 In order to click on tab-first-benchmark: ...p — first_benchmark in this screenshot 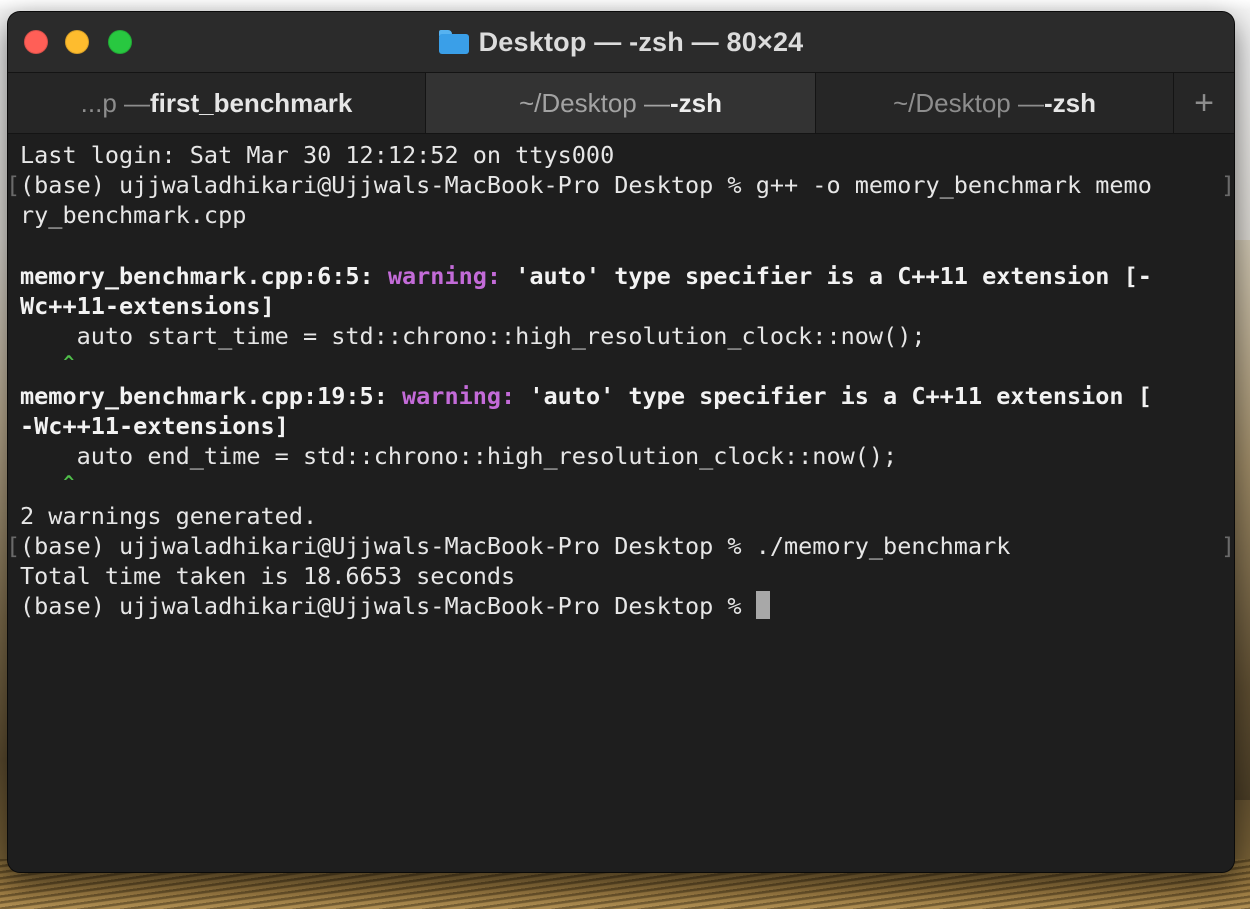, I will do `click(217, 103)`.